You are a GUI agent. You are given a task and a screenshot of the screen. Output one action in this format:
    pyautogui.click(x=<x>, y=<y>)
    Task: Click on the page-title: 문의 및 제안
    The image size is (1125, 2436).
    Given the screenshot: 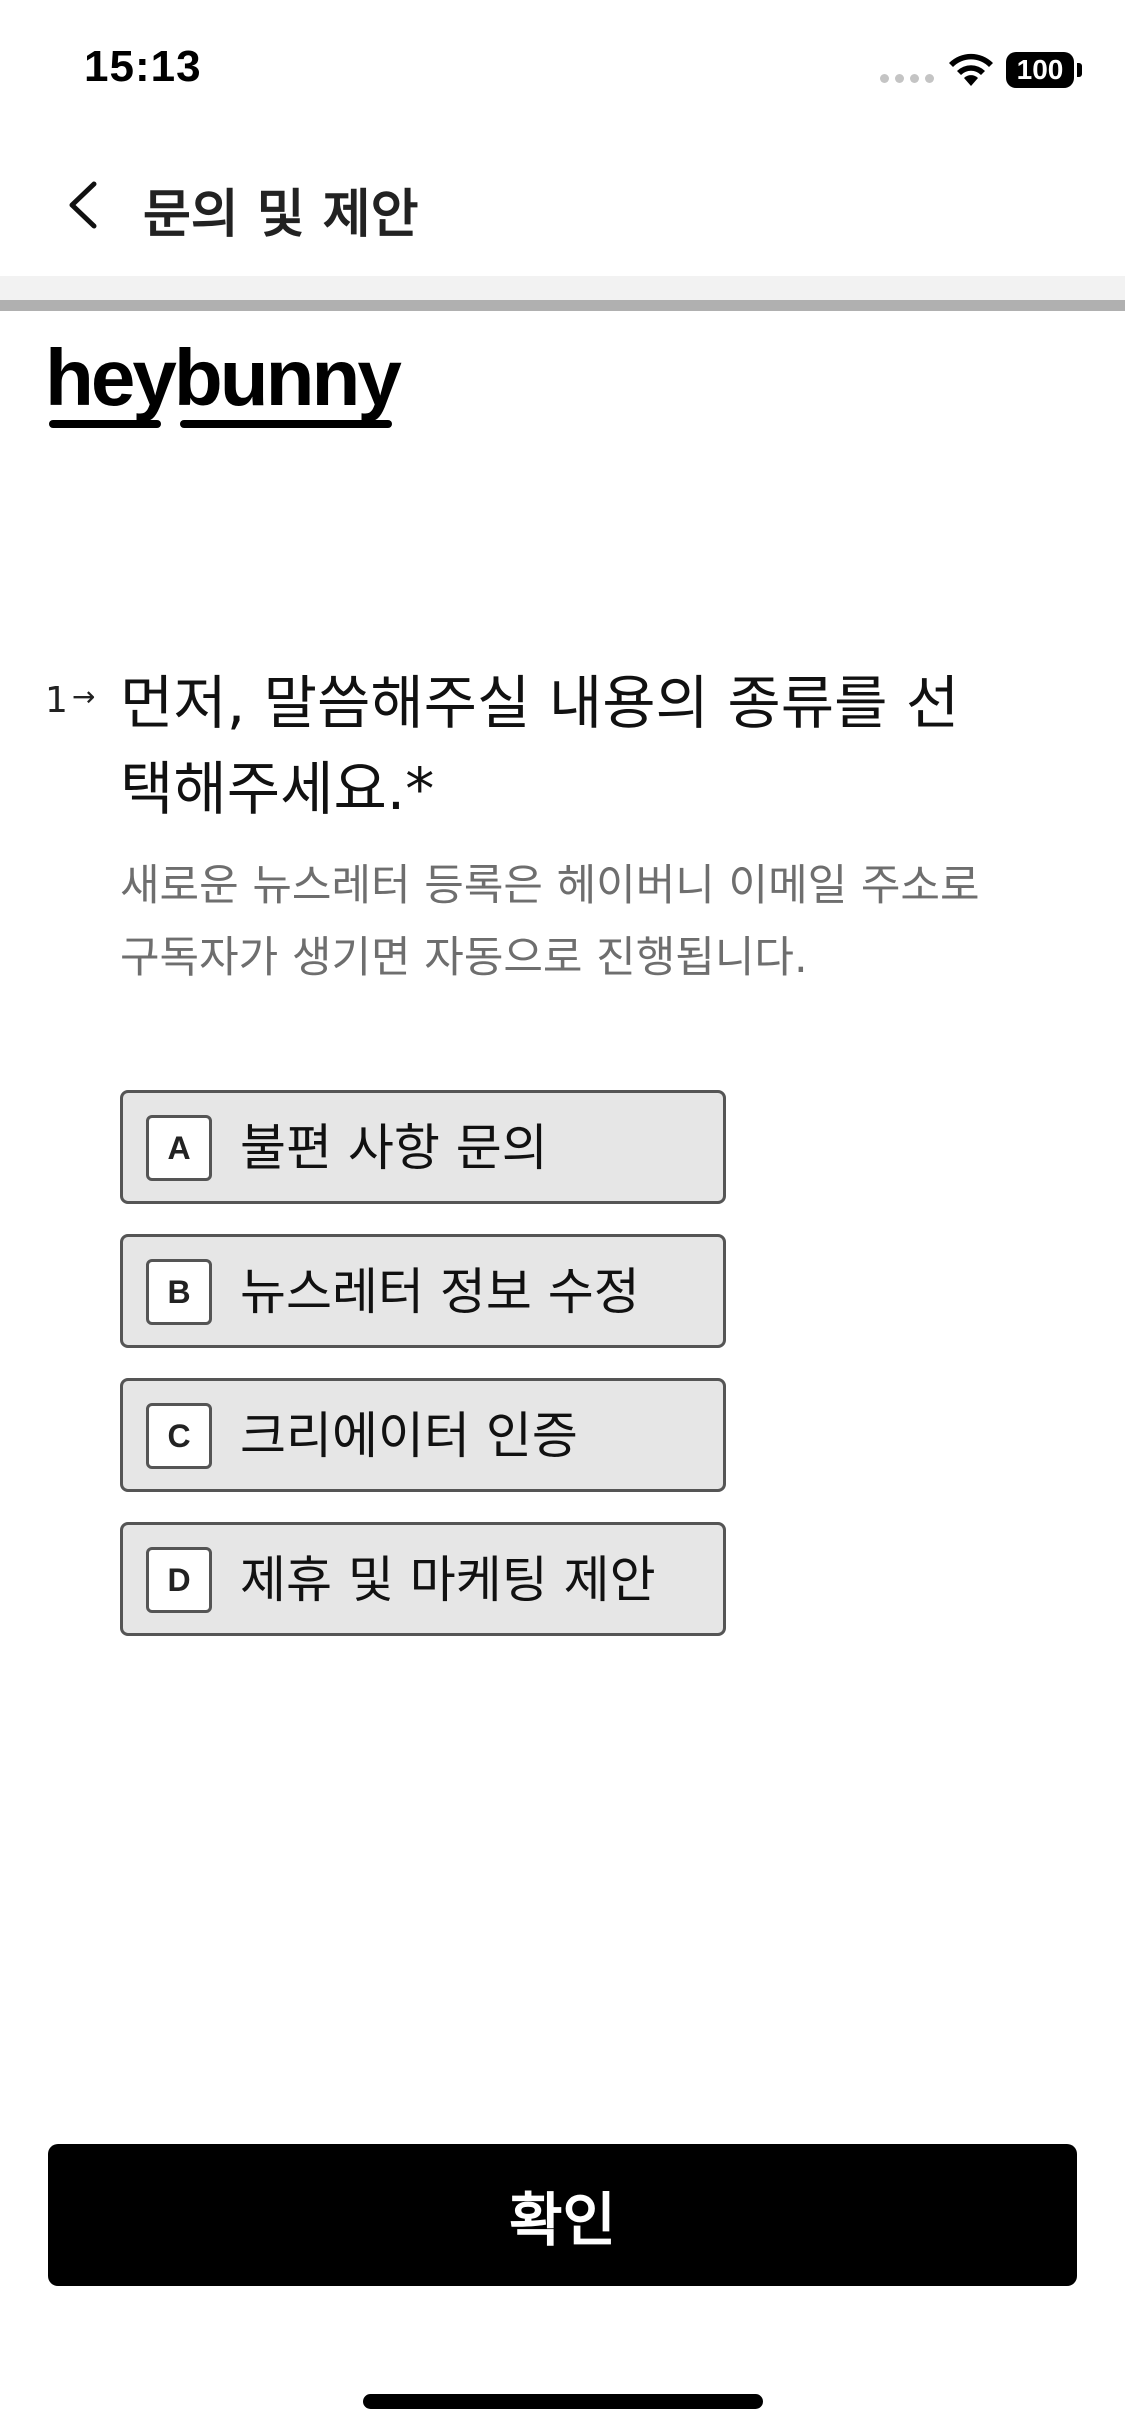 What is the action you would take?
    pyautogui.click(x=281, y=215)
    